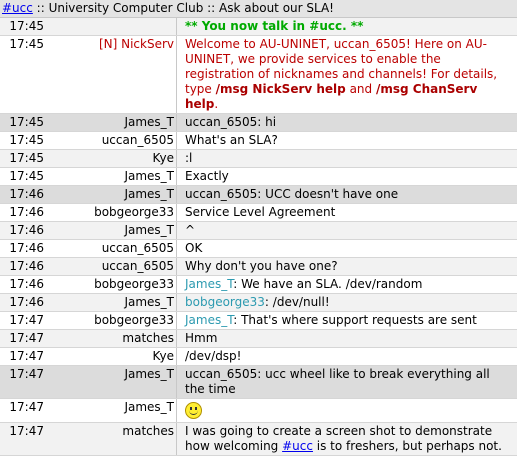 This screenshot has width=517, height=456. Describe the element at coordinates (110, 19) in the screenshot. I see `message-nick` at that location.